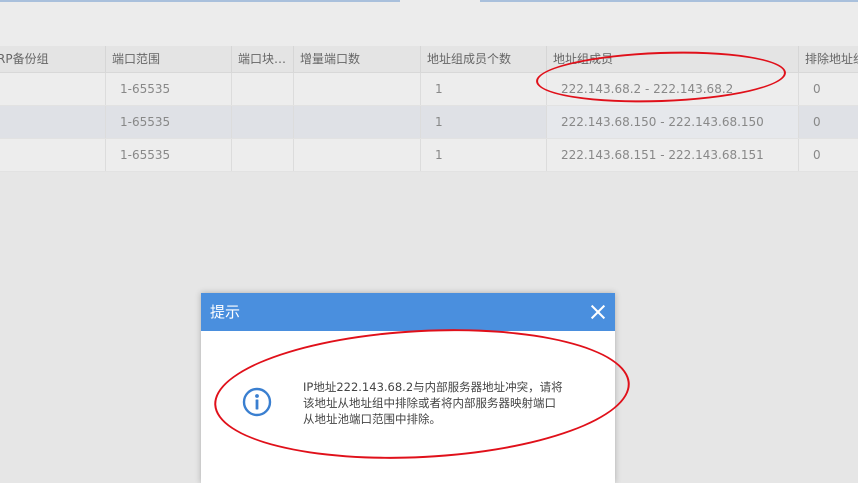 This screenshot has width=858, height=483. I want to click on column-header-backup-group: RP备份组, so click(52, 59).